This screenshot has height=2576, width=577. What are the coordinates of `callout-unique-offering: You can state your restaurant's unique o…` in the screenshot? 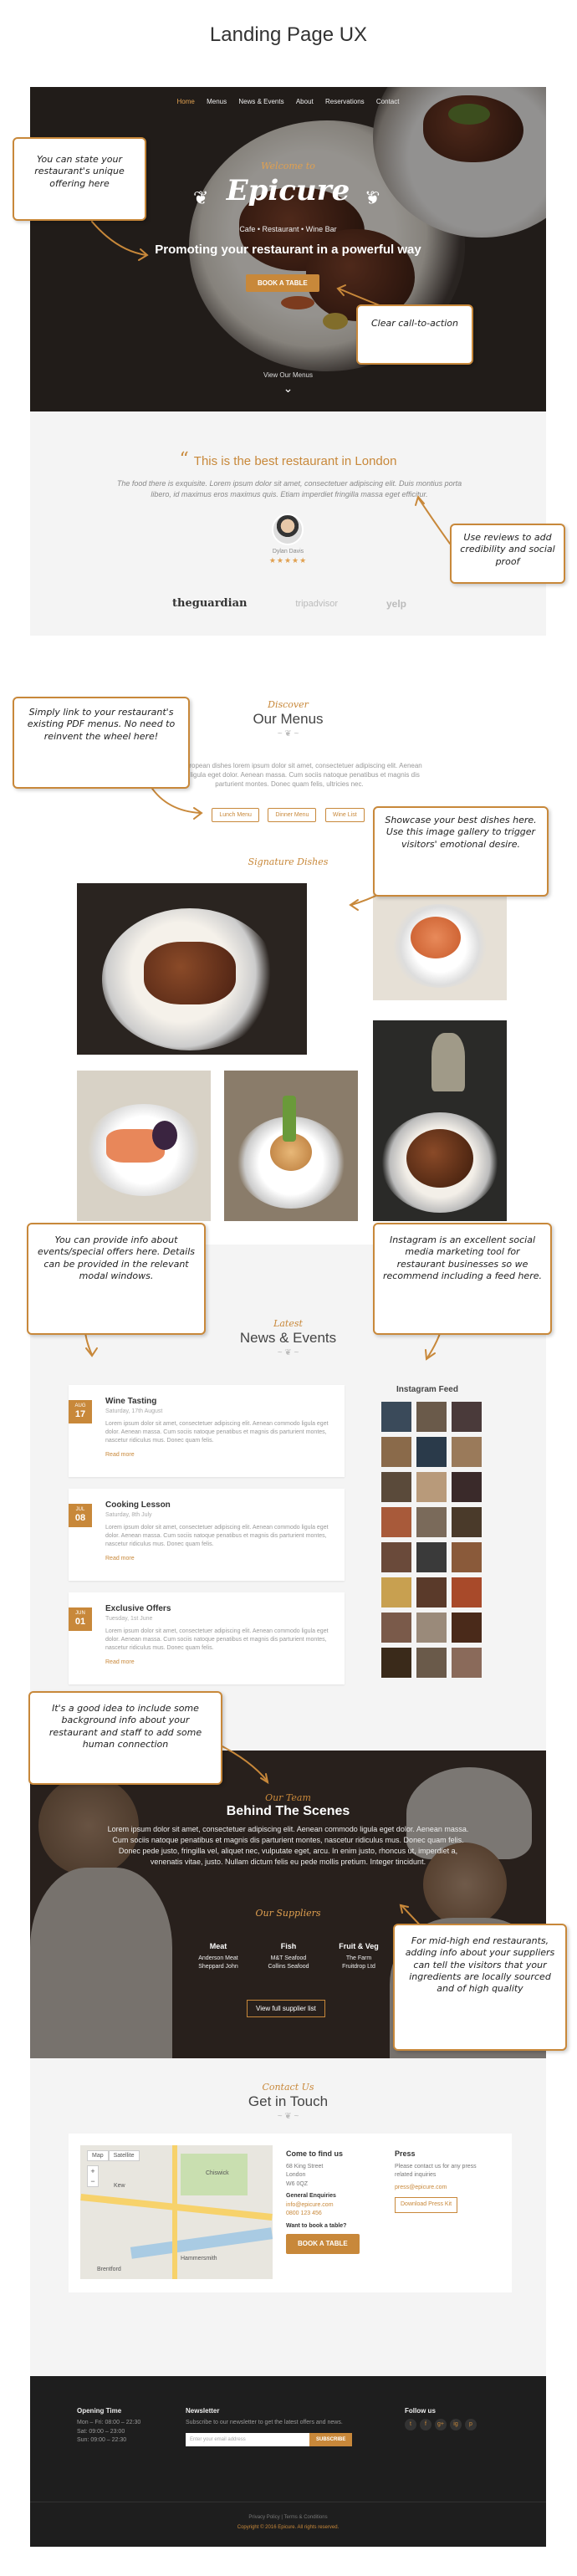 It's located at (79, 179).